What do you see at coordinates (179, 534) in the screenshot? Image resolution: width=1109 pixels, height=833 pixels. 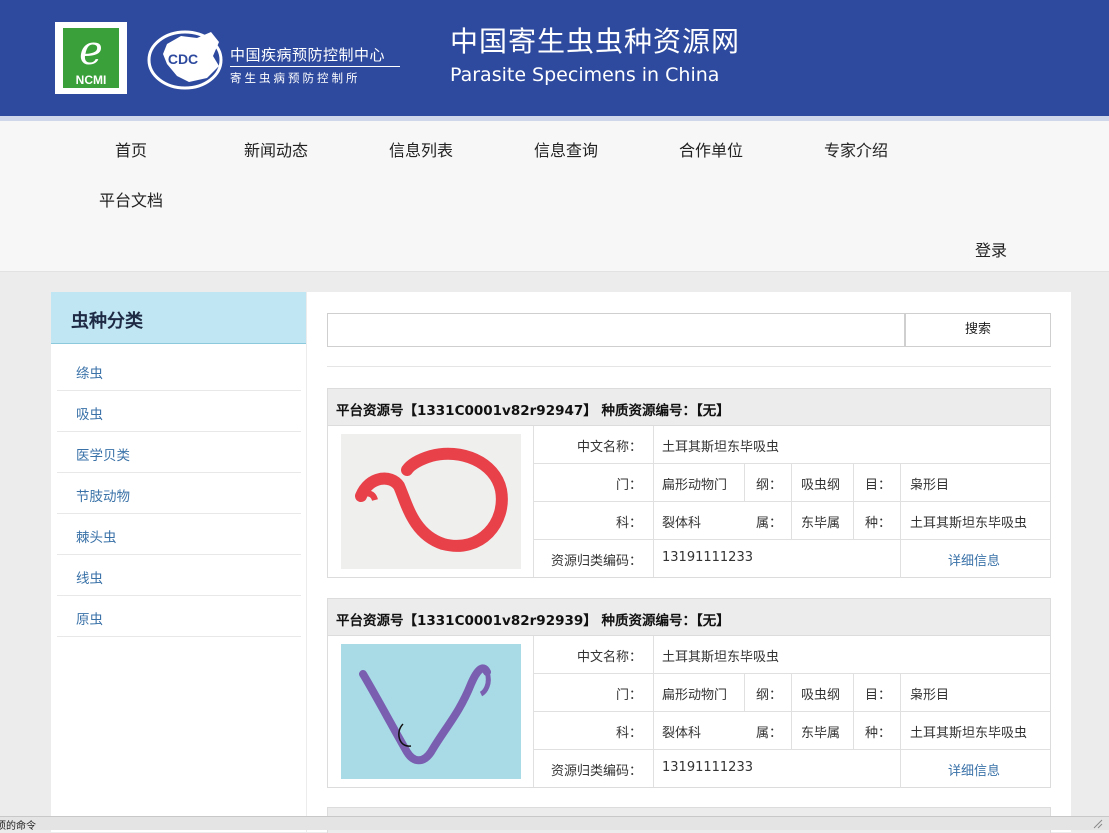 I see `sidebar-item-acanthocephala: 棘头虫` at bounding box center [179, 534].